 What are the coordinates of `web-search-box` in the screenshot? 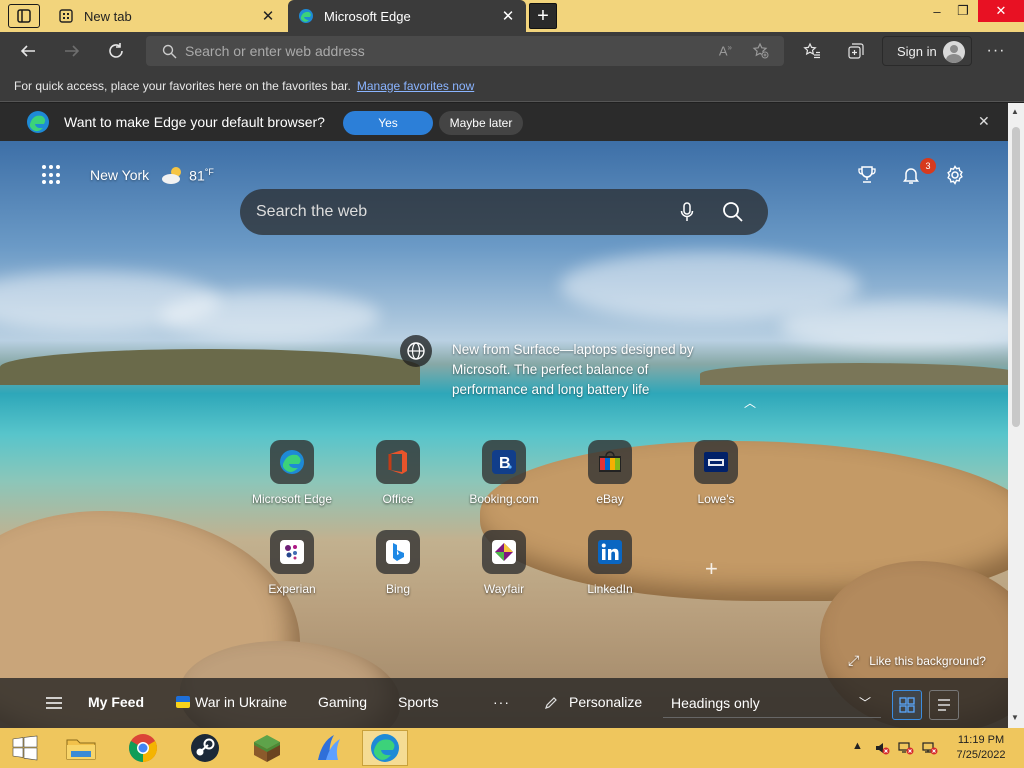 It's located at (504, 212).